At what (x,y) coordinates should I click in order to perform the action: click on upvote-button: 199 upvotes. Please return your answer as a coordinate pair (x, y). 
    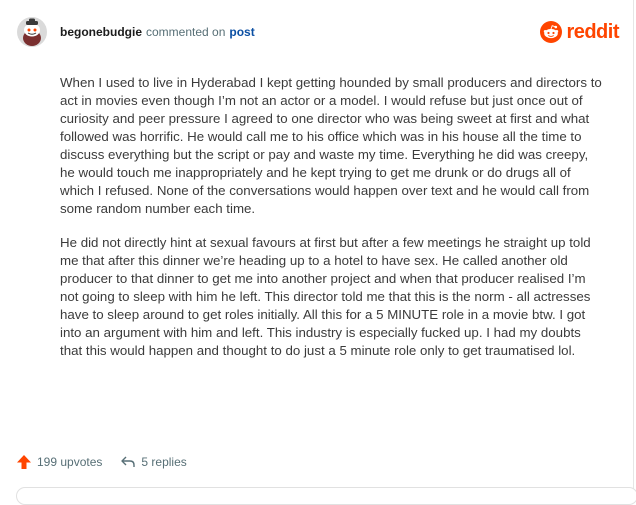
    Looking at the image, I should click on (59, 462).